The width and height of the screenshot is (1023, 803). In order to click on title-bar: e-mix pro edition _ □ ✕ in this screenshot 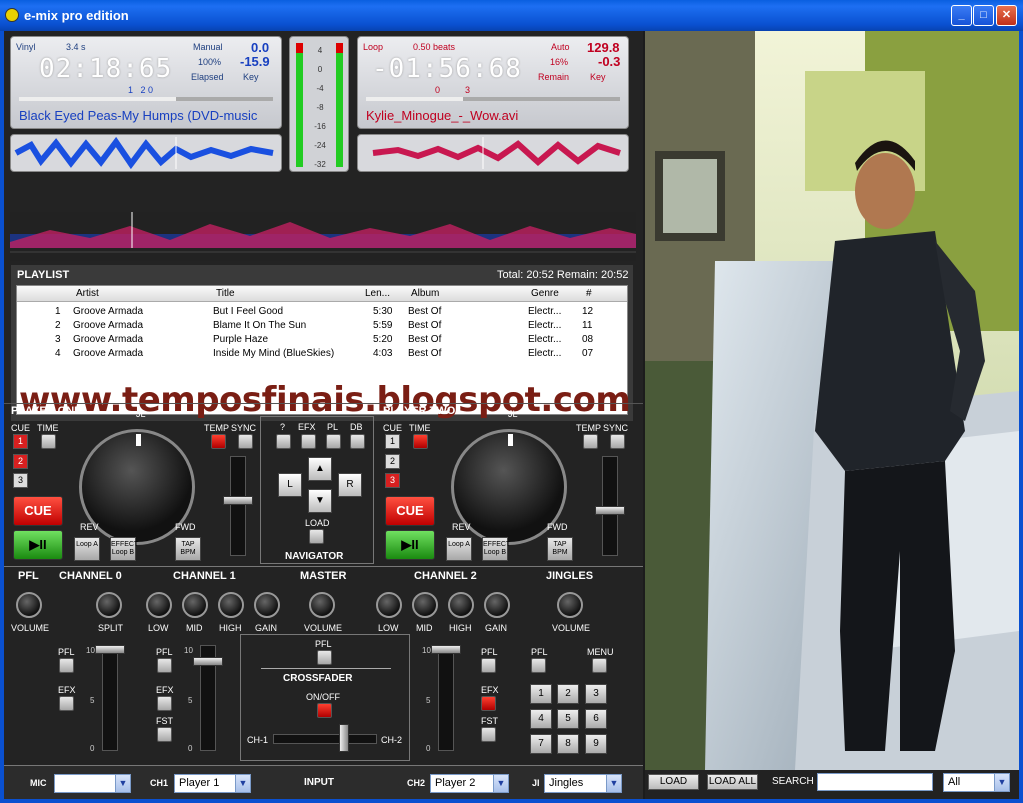, I will do `click(511, 15)`.